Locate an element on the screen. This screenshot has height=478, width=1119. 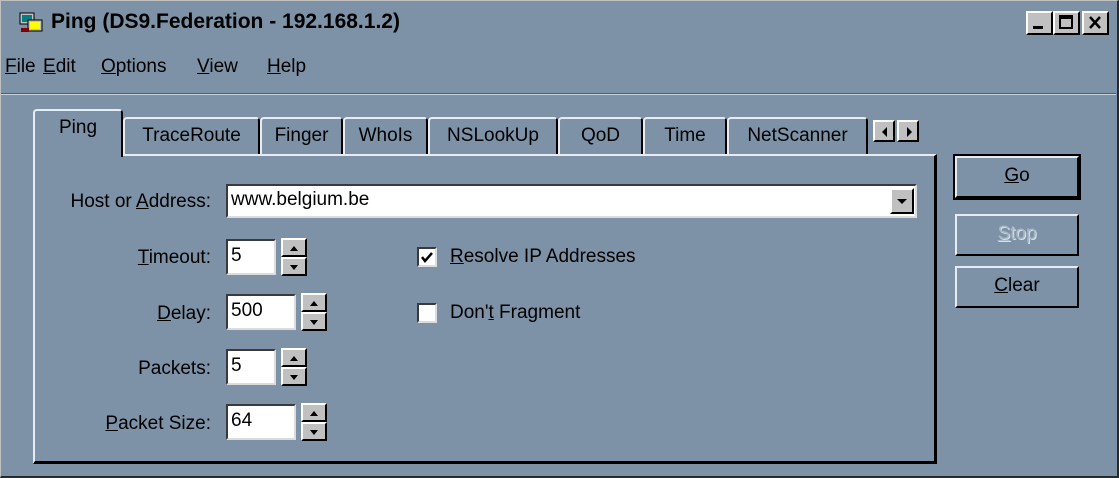
close-button is located at coordinates (1095, 23).